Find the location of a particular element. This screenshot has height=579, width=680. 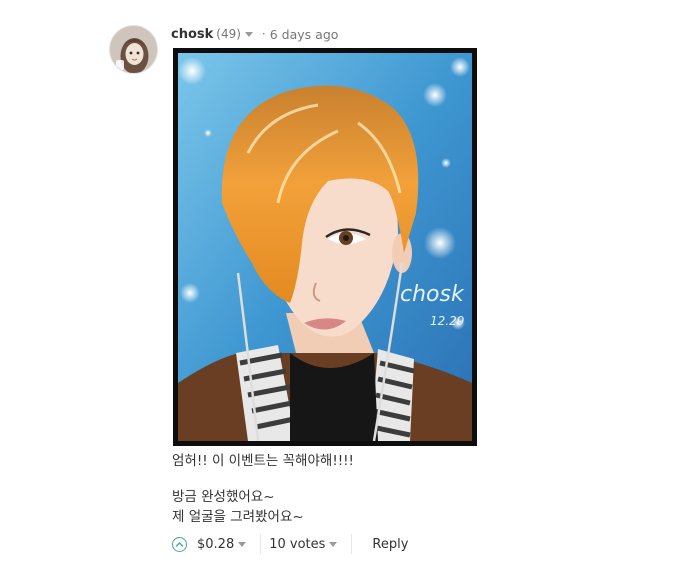

author-menu-caret-icon is located at coordinates (248, 34).